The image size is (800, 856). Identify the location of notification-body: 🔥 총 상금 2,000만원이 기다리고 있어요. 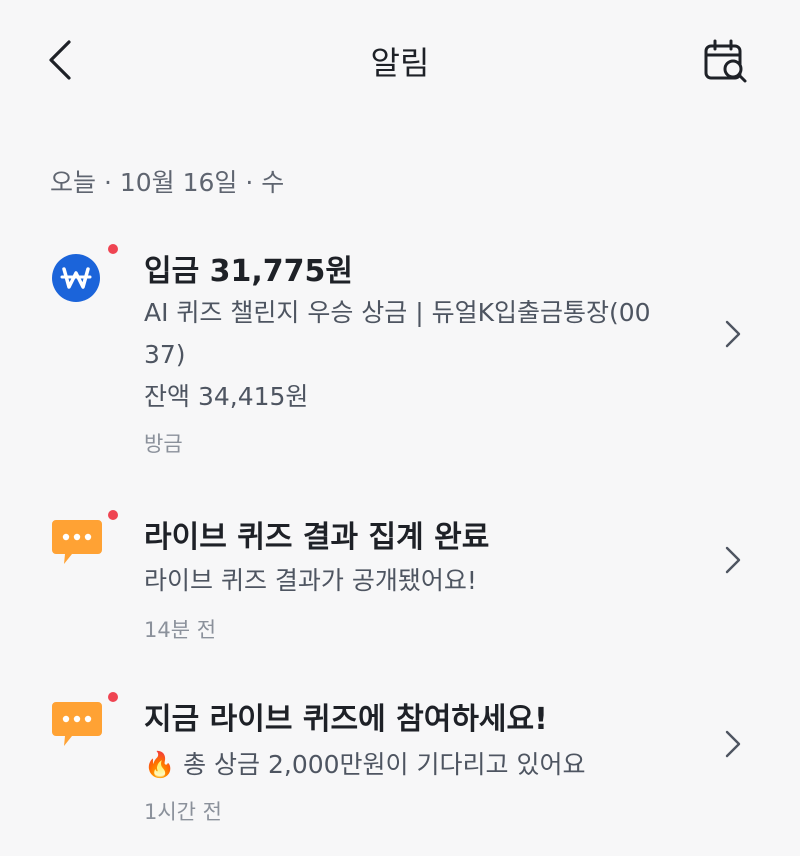
(424, 765).